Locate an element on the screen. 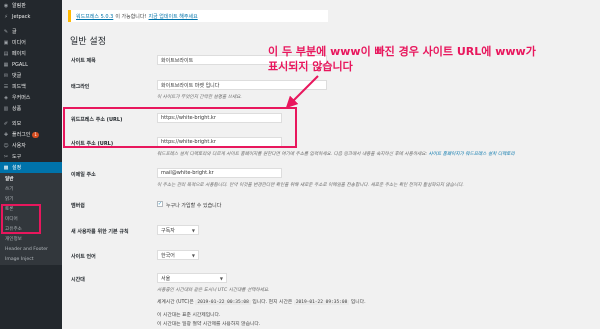 The image size is (600, 329). sidebar-item-label: 글 is located at coordinates (14, 32).